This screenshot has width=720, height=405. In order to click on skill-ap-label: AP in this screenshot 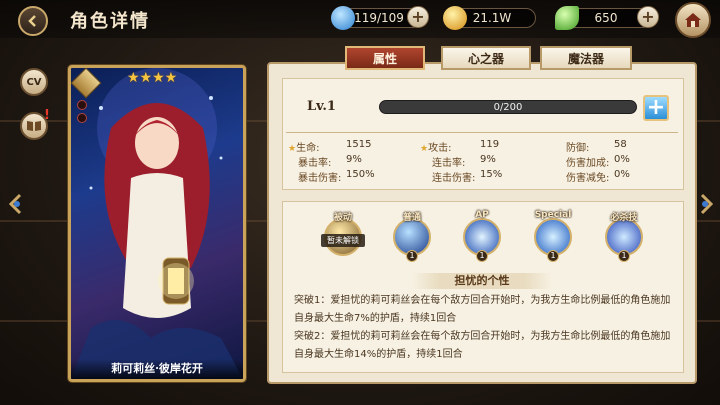, I will do `click(482, 215)`.